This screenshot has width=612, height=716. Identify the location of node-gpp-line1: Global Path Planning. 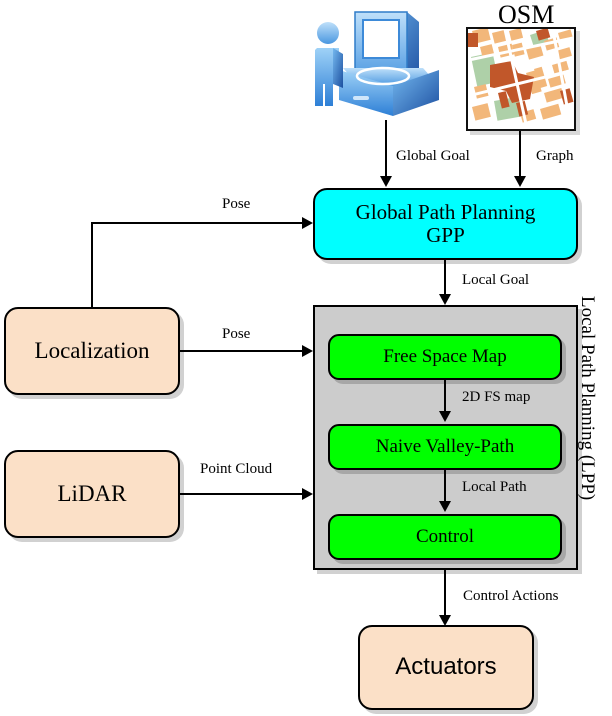
(445, 211).